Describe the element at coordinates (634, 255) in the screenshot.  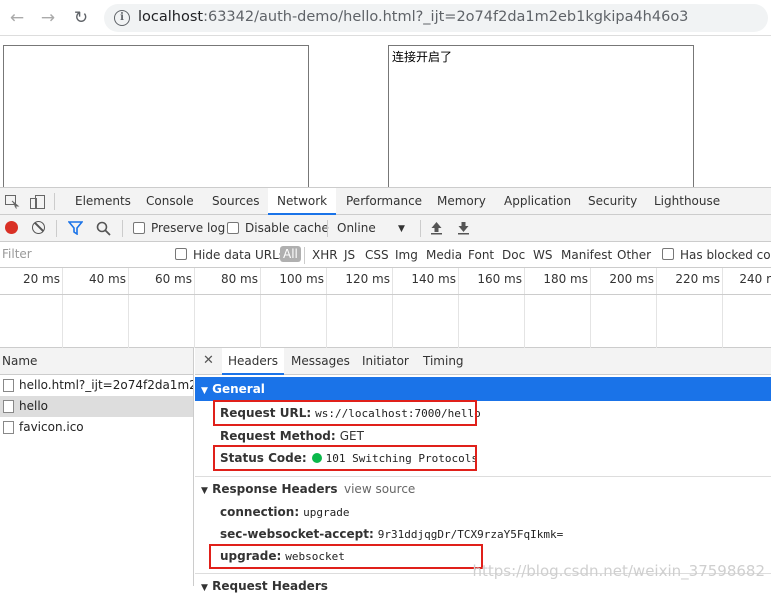
I see `filter-type-other: Other` at that location.